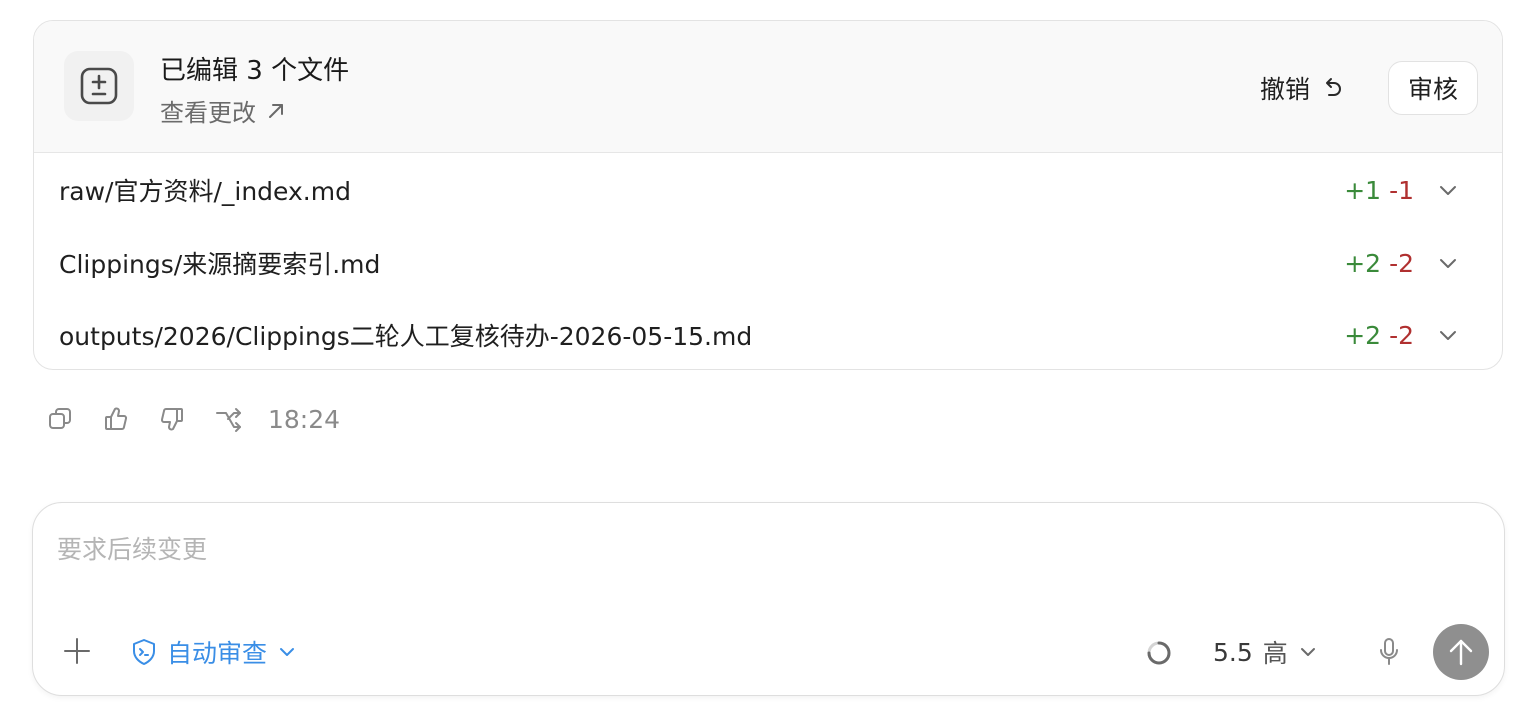  What do you see at coordinates (172, 419) in the screenshot?
I see `thumbs-down-icon` at bounding box center [172, 419].